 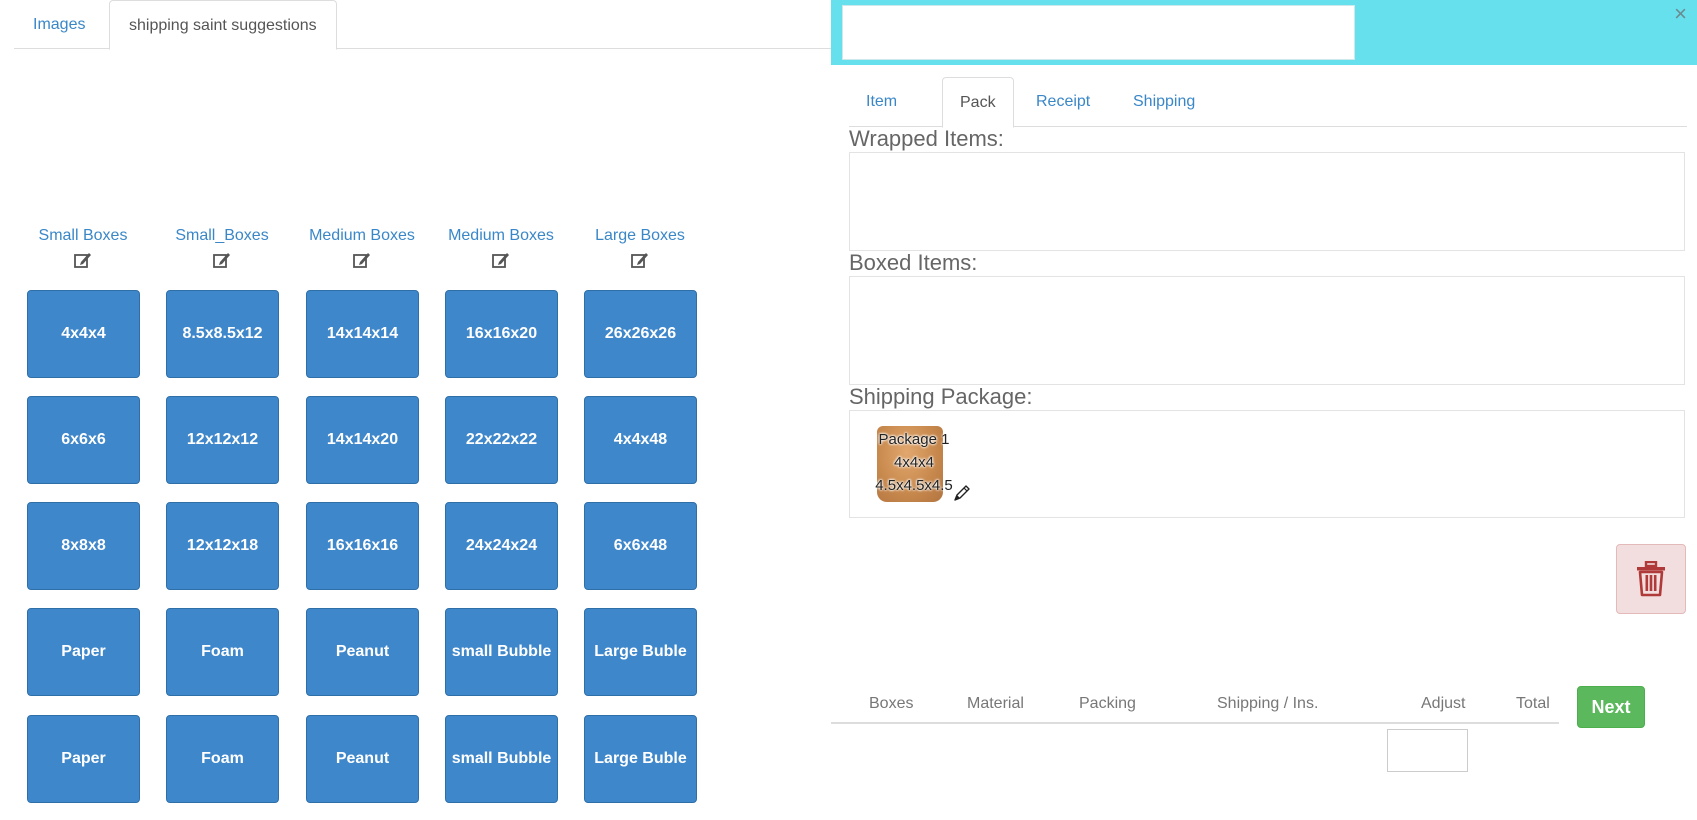 I want to click on box-button: 4x4x4, so click(x=83, y=334).